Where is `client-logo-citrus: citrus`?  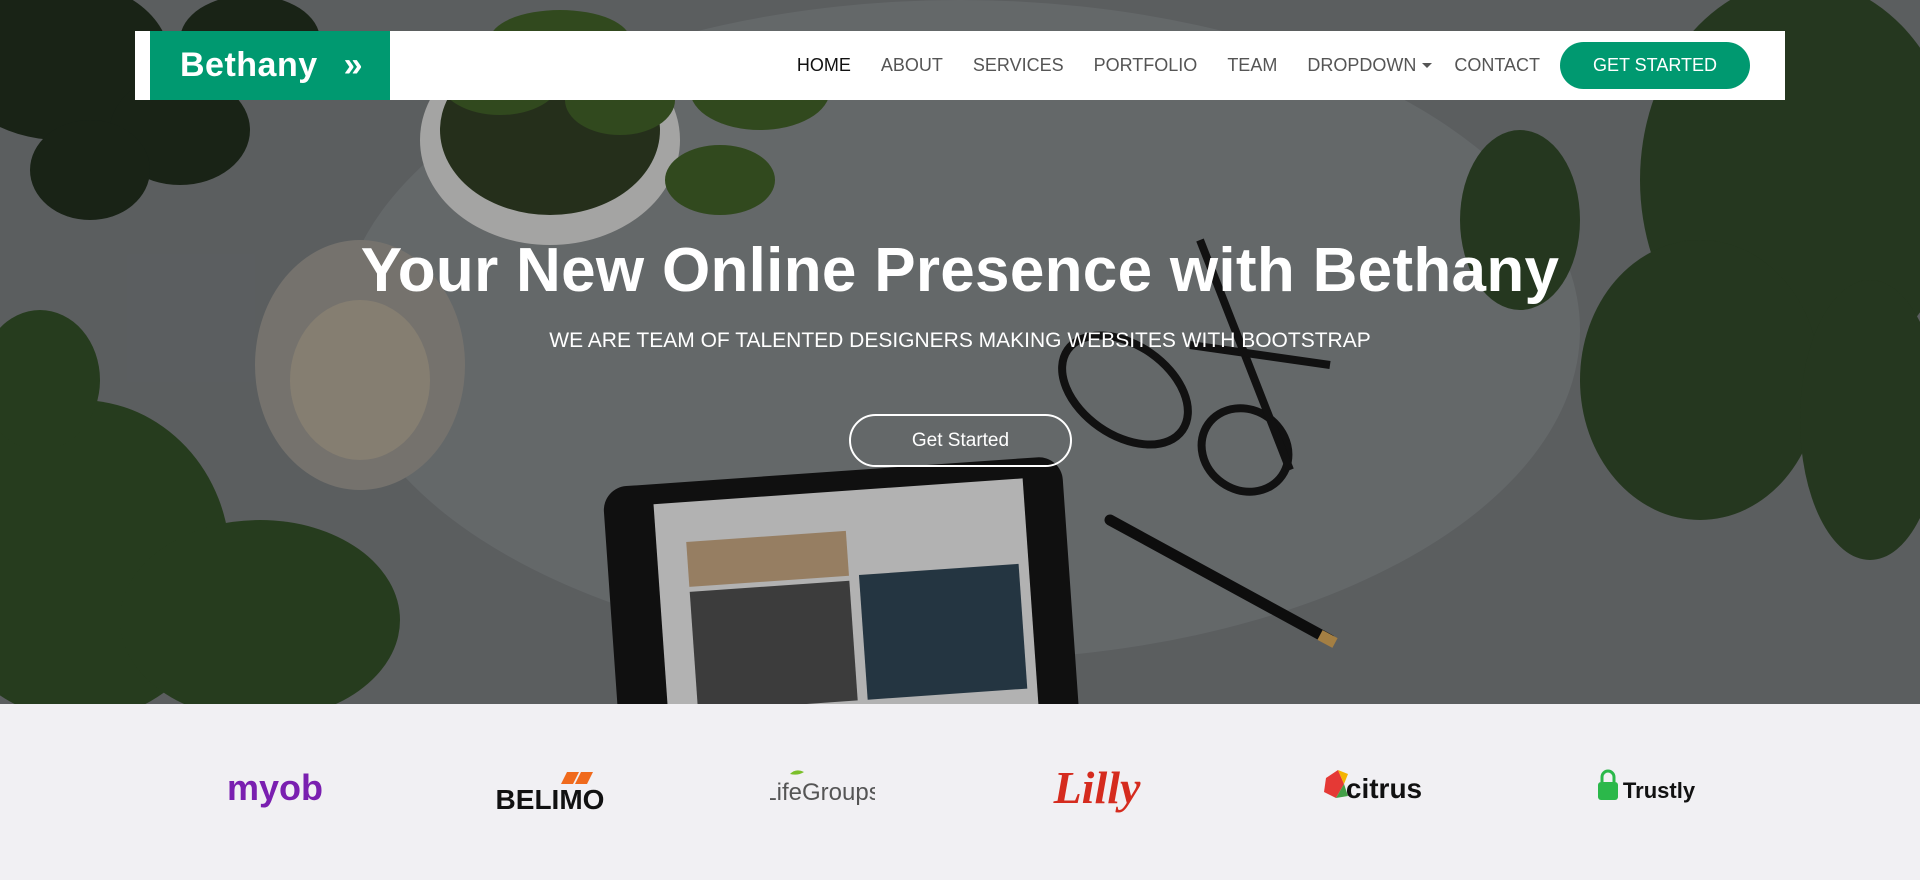
client-logo-citrus: citrus is located at coordinates (1372, 789).